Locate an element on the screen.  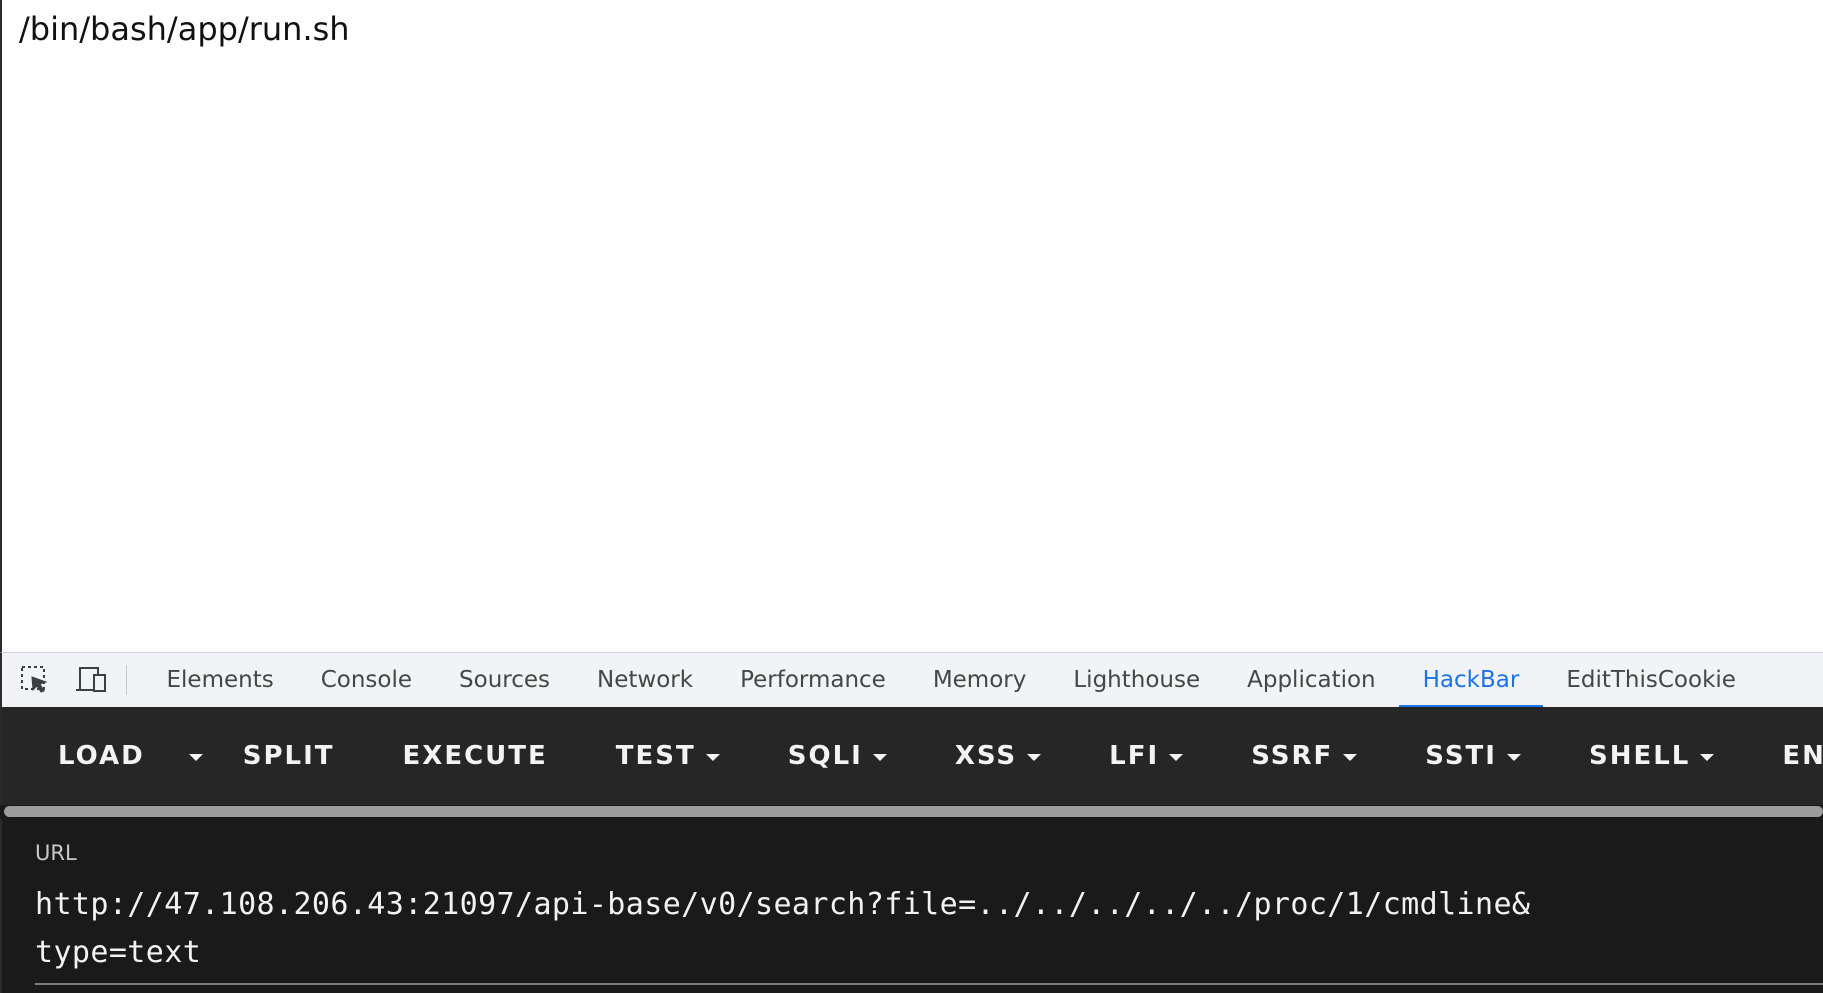
tab-separator is located at coordinates (126, 680).